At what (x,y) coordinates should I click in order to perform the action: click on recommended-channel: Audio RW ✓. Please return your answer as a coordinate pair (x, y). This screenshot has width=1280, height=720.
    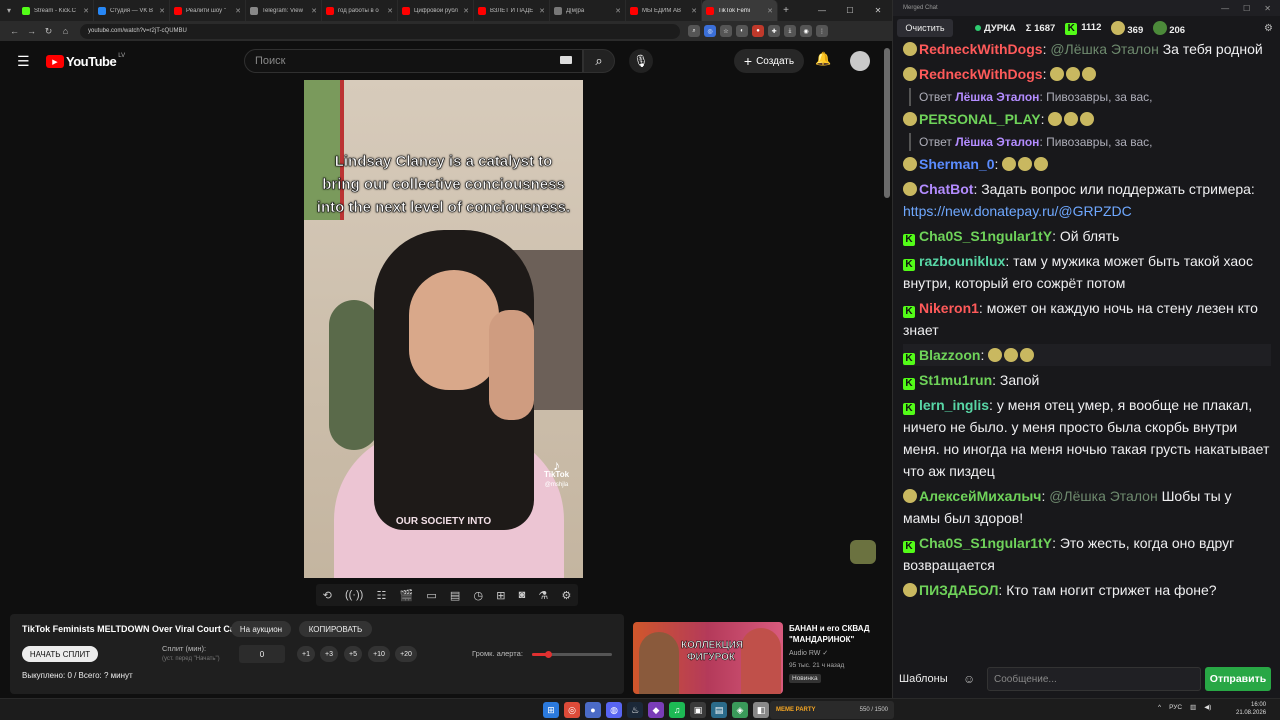
    Looking at the image, I should click on (808, 653).